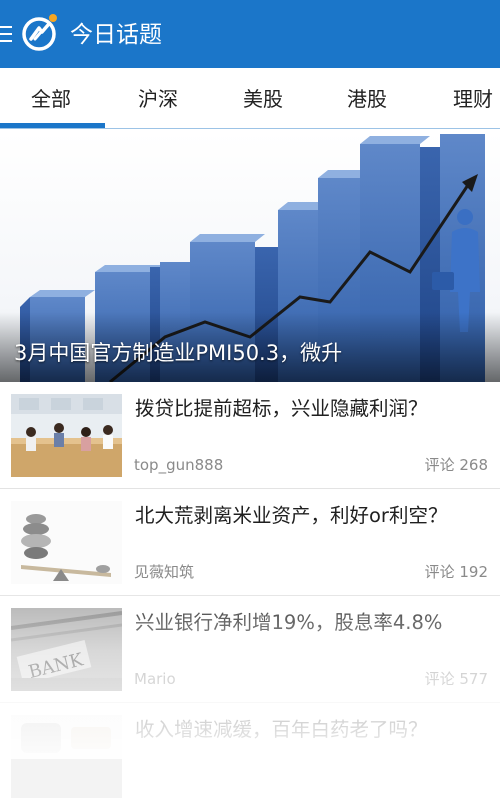 This screenshot has width=500, height=809. Describe the element at coordinates (456, 572) in the screenshot. I see `comment-count: 评论 192` at that location.